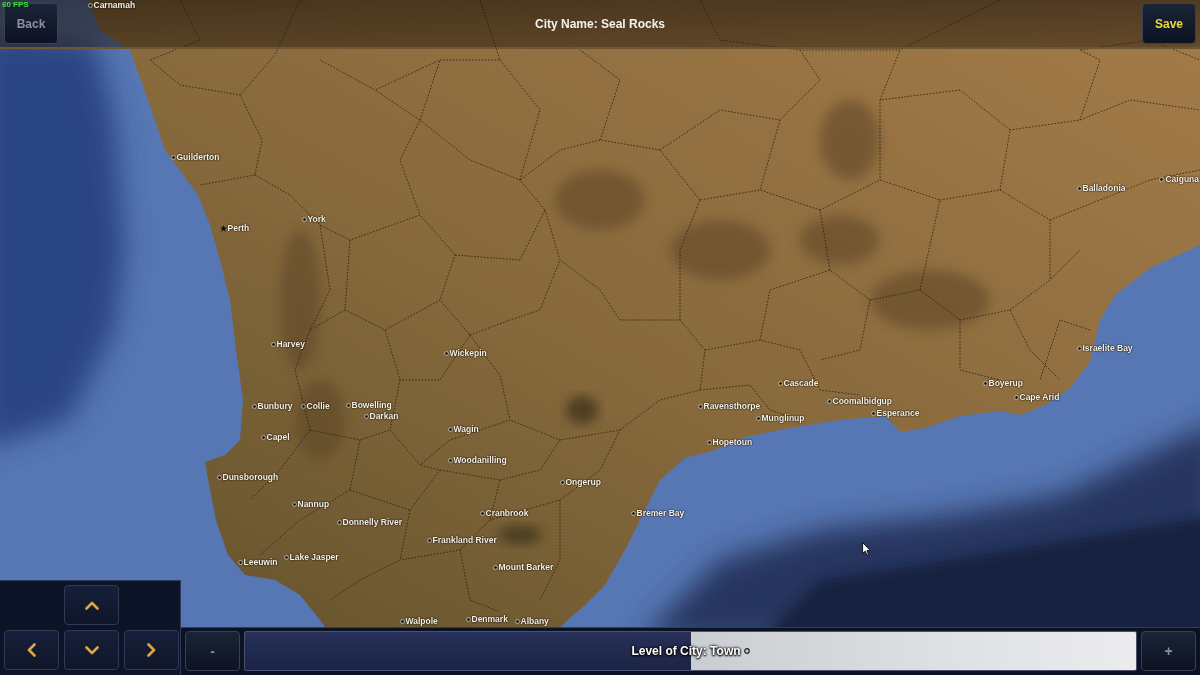 This screenshot has height=675, width=1200. What do you see at coordinates (1169, 23) in the screenshot?
I see `save-button: Save` at bounding box center [1169, 23].